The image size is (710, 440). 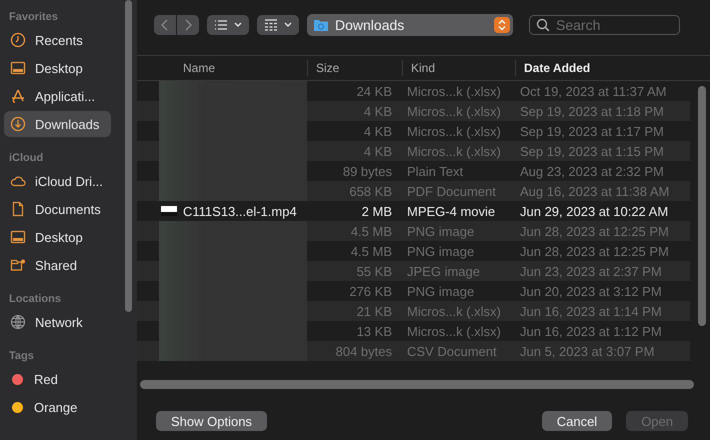 I want to click on file-size: 55 KB, so click(x=374, y=271).